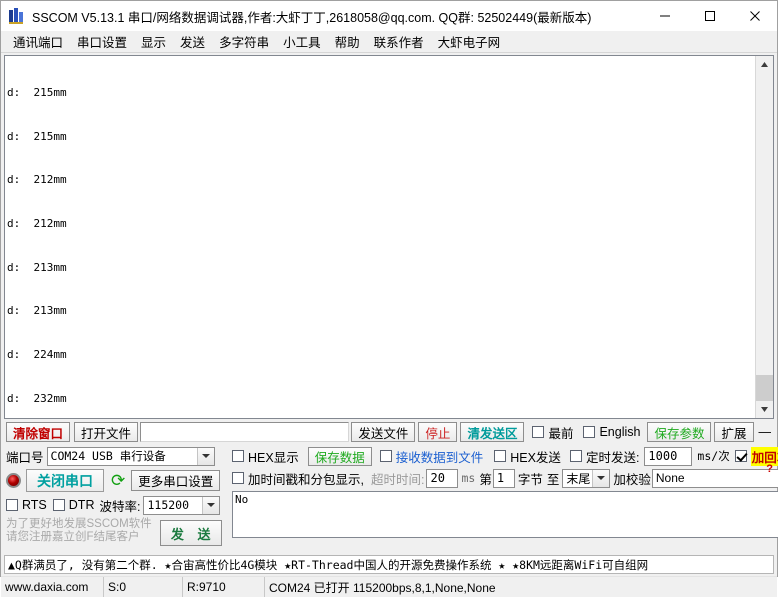 The width and height of the screenshot is (778, 597). Describe the element at coordinates (302, 41) in the screenshot. I see `menu-item-tools: 小工具` at that location.